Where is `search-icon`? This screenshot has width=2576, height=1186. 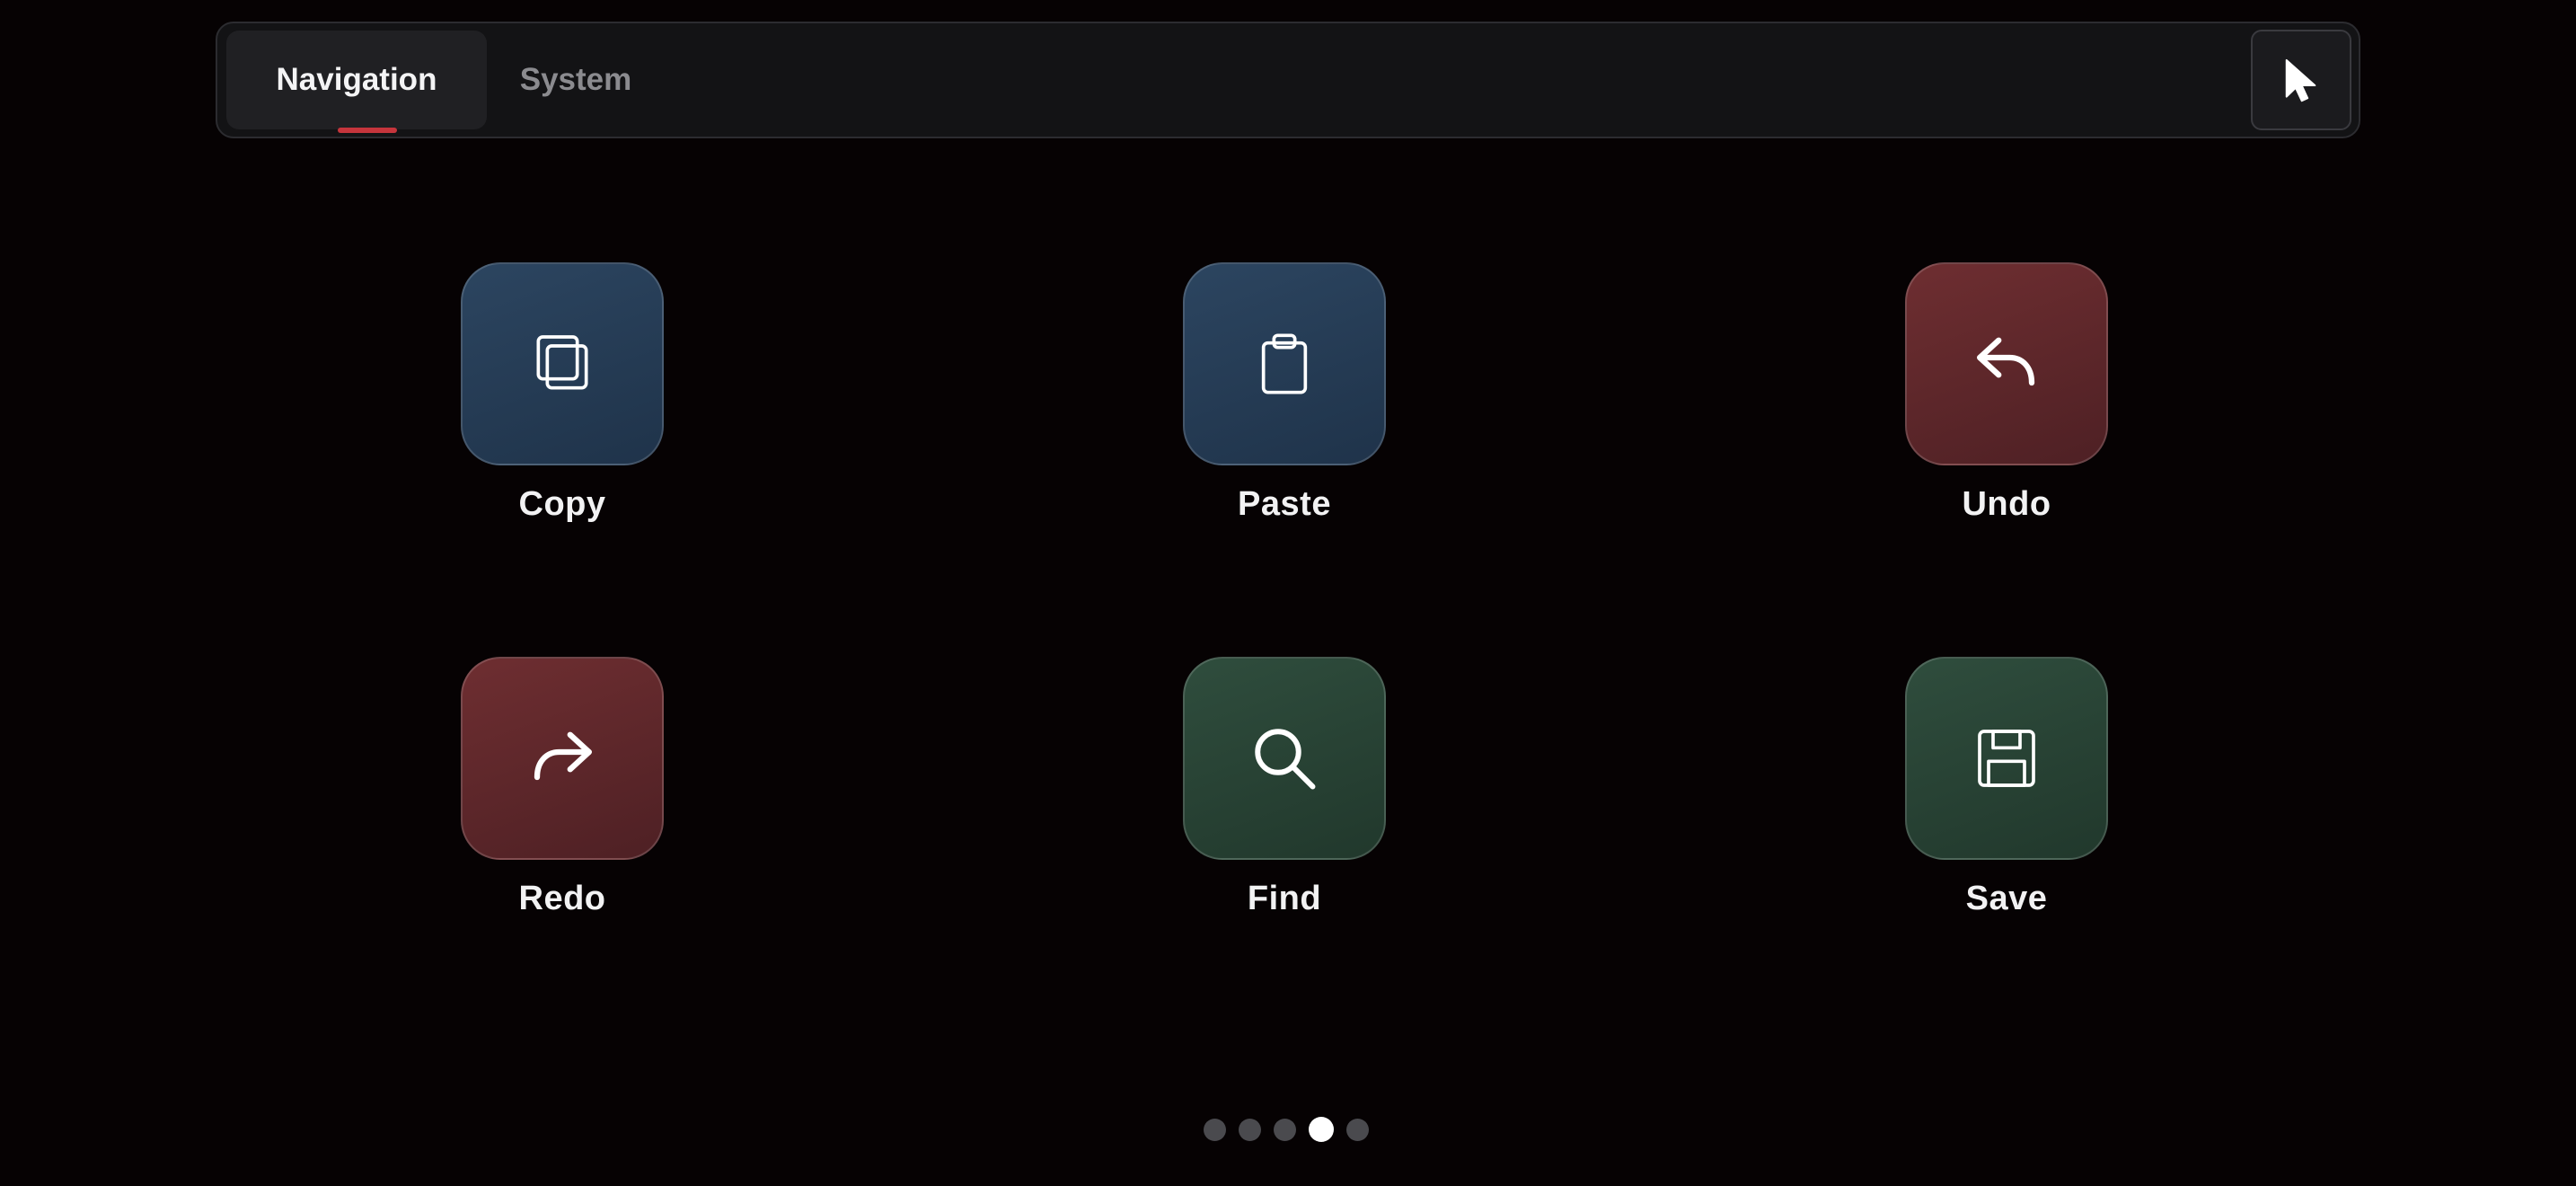 search-icon is located at coordinates (1285, 759).